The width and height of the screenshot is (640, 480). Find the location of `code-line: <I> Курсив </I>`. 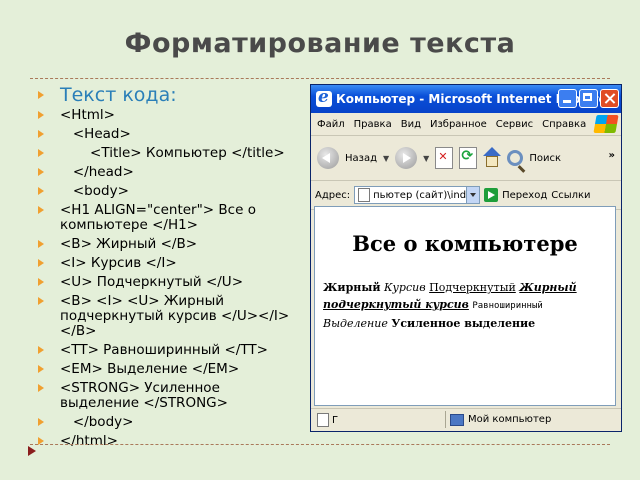

code-line: <I> Курсив </I> is located at coordinates (169, 263).